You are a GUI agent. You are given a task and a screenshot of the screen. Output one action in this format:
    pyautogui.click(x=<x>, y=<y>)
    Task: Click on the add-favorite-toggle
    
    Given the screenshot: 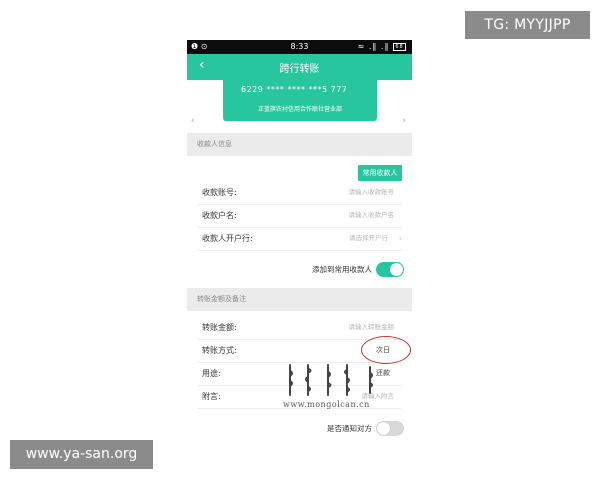 What is the action you would take?
    pyautogui.click(x=390, y=269)
    